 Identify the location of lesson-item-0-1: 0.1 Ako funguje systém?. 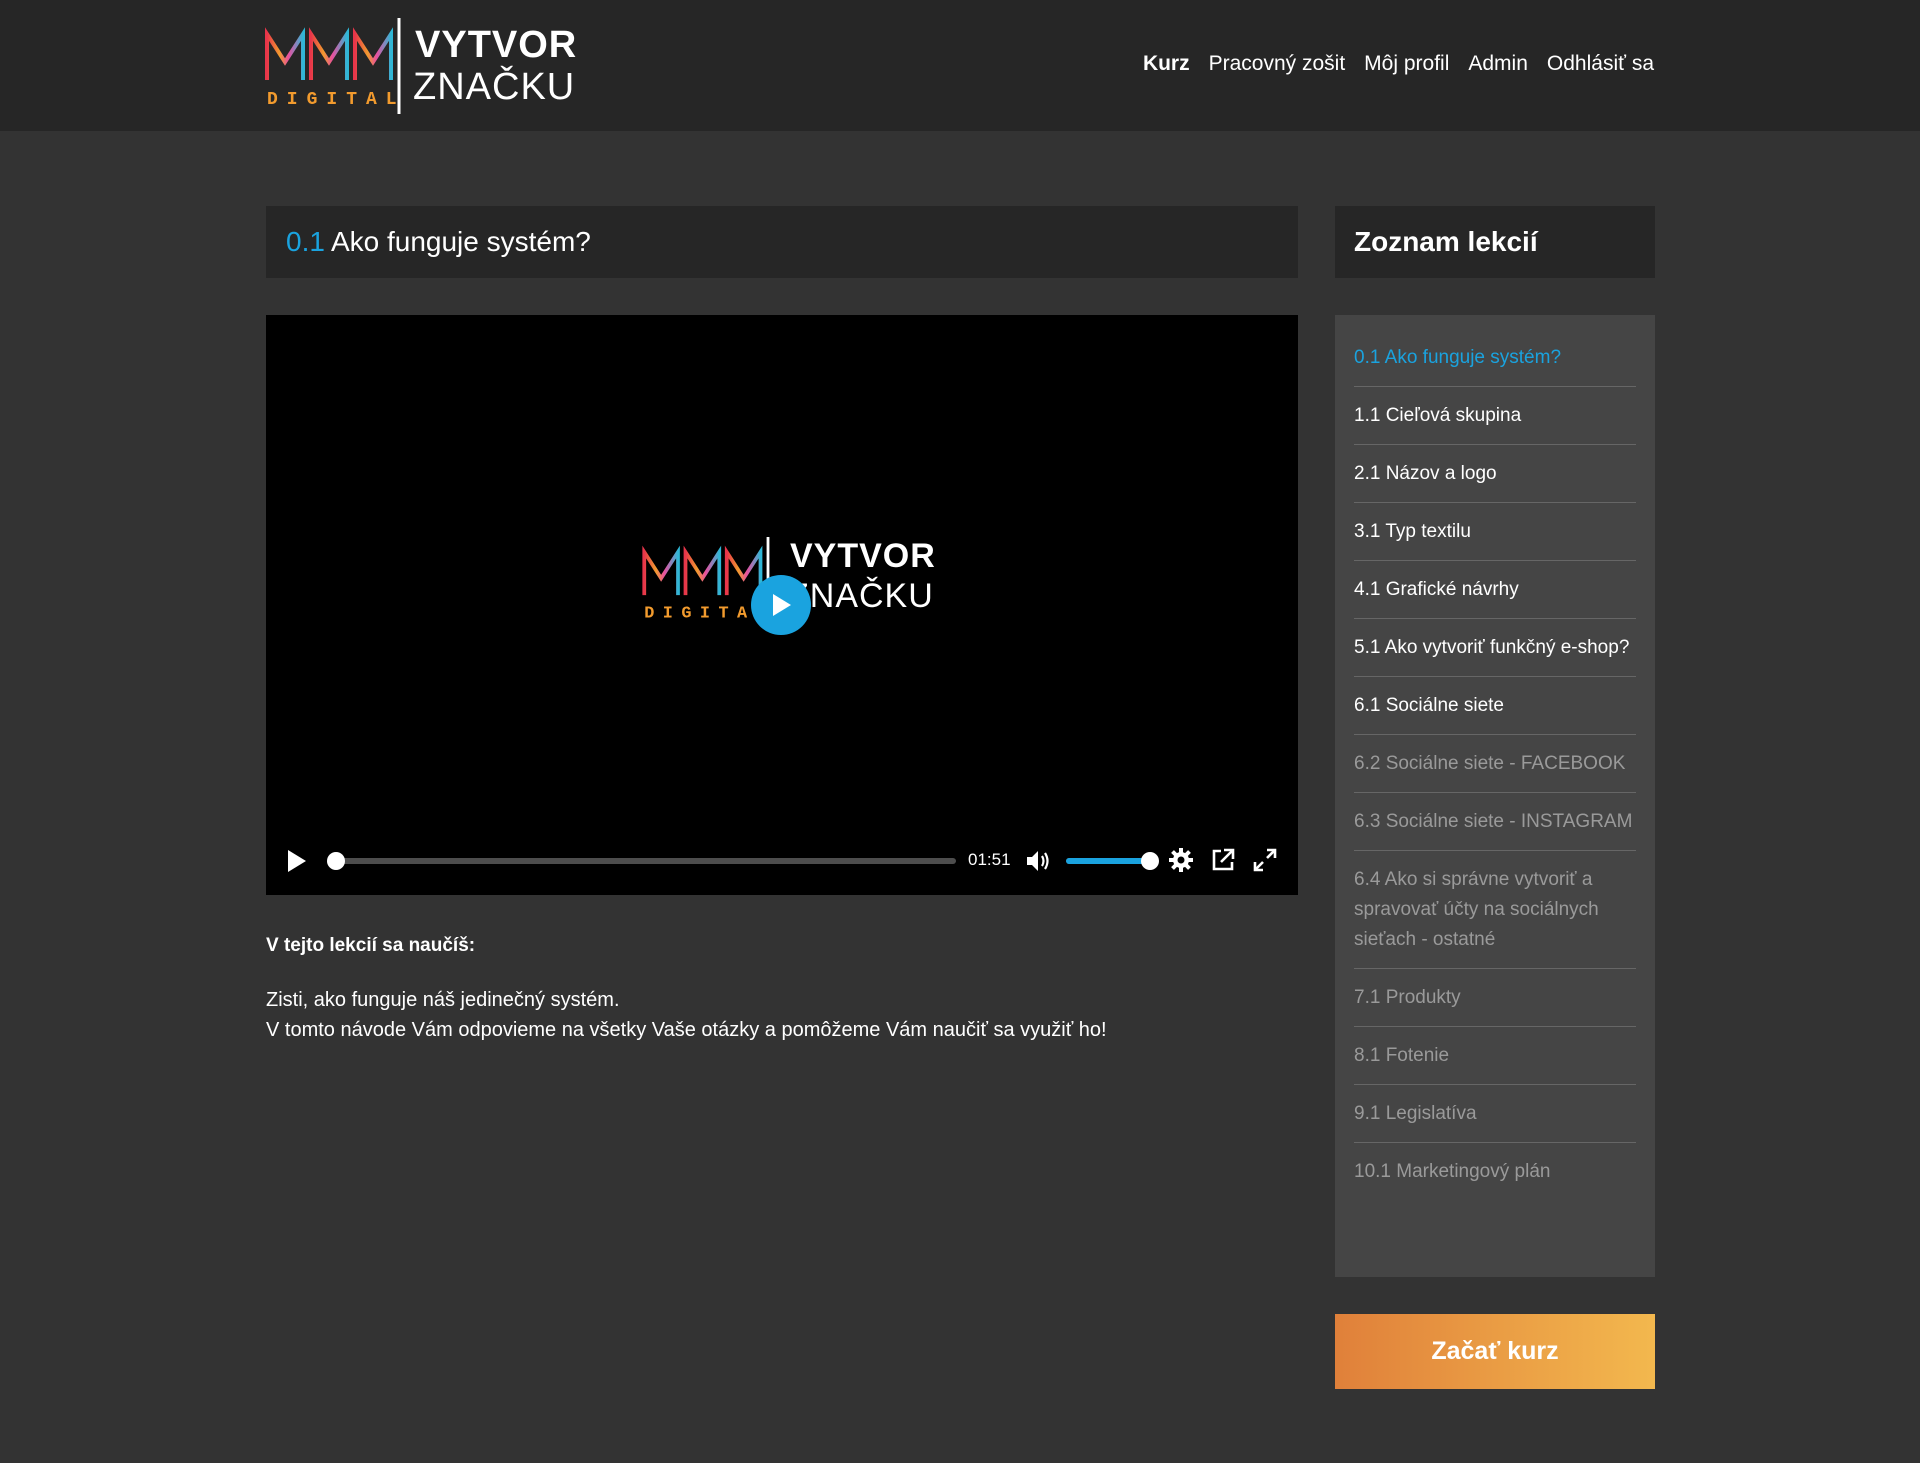
(1495, 358).